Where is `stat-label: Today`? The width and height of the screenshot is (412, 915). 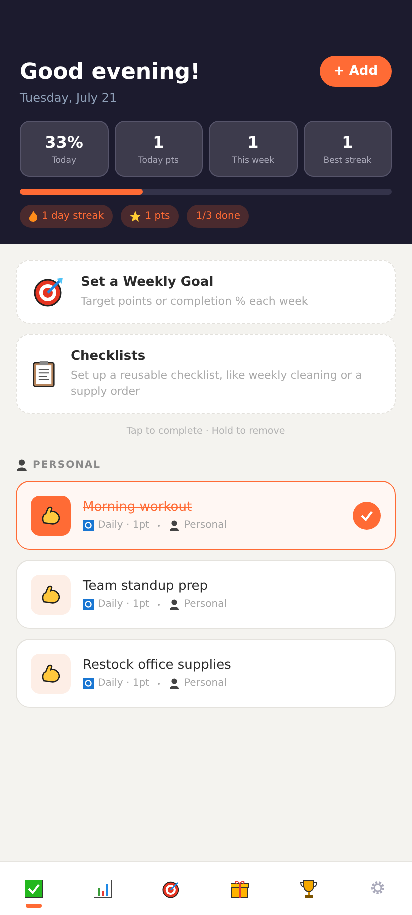
stat-label: Today is located at coordinates (64, 161).